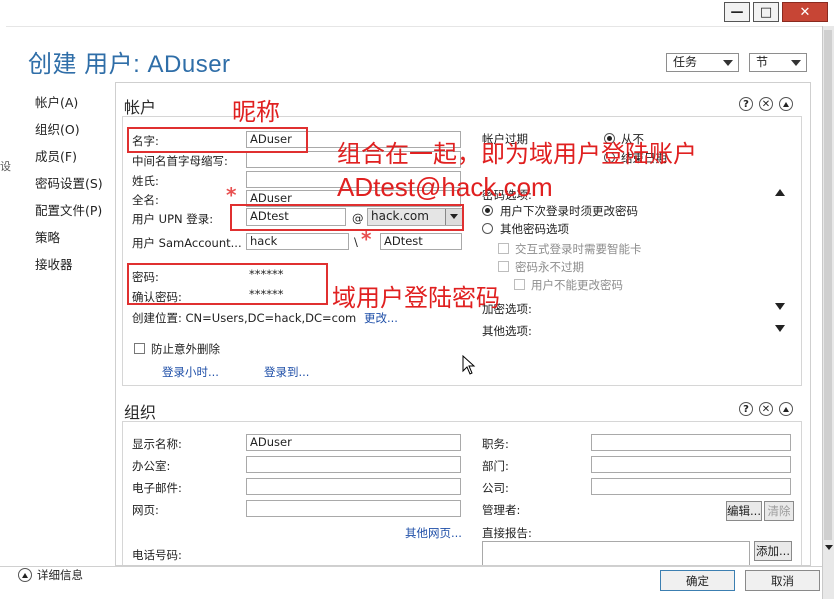 This screenshot has height=600, width=834. Describe the element at coordinates (829, 547) in the screenshot. I see `scroll-down-icon` at that location.